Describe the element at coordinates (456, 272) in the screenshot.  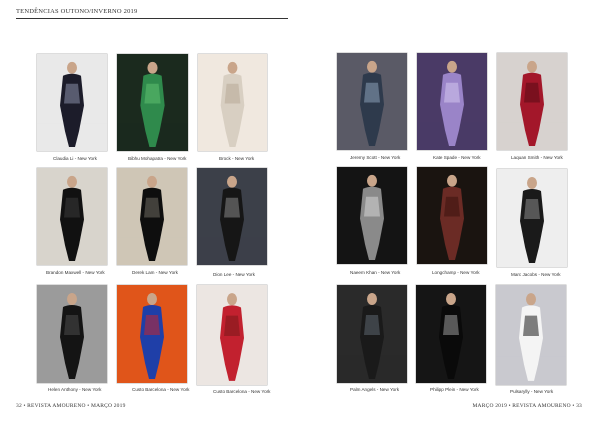
I see `look-caption: Longchamp - New York` at that location.